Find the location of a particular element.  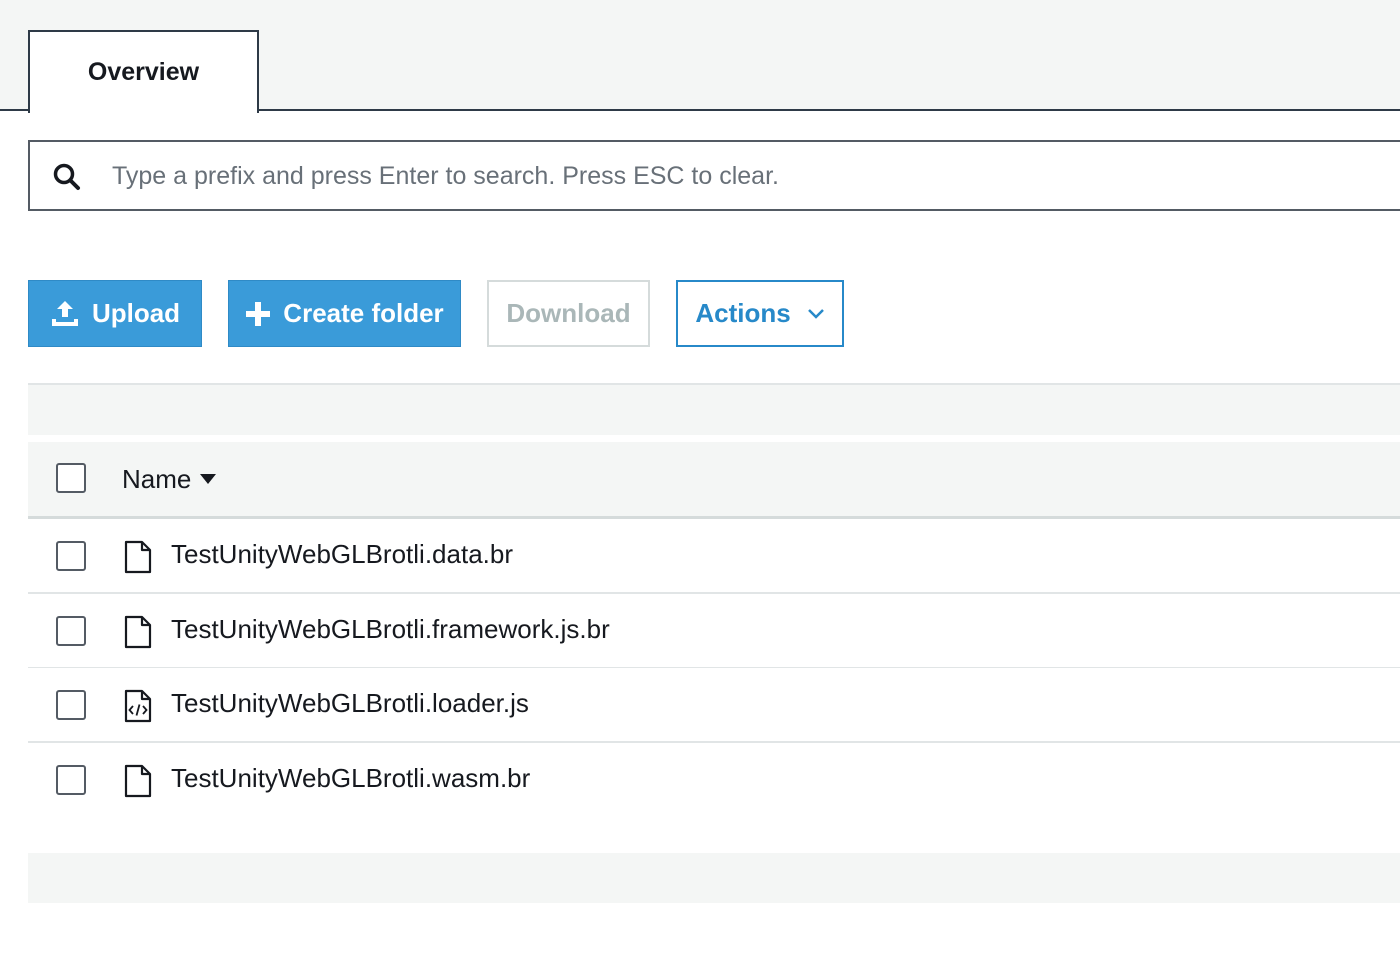

table-top-band is located at coordinates (714, 409).